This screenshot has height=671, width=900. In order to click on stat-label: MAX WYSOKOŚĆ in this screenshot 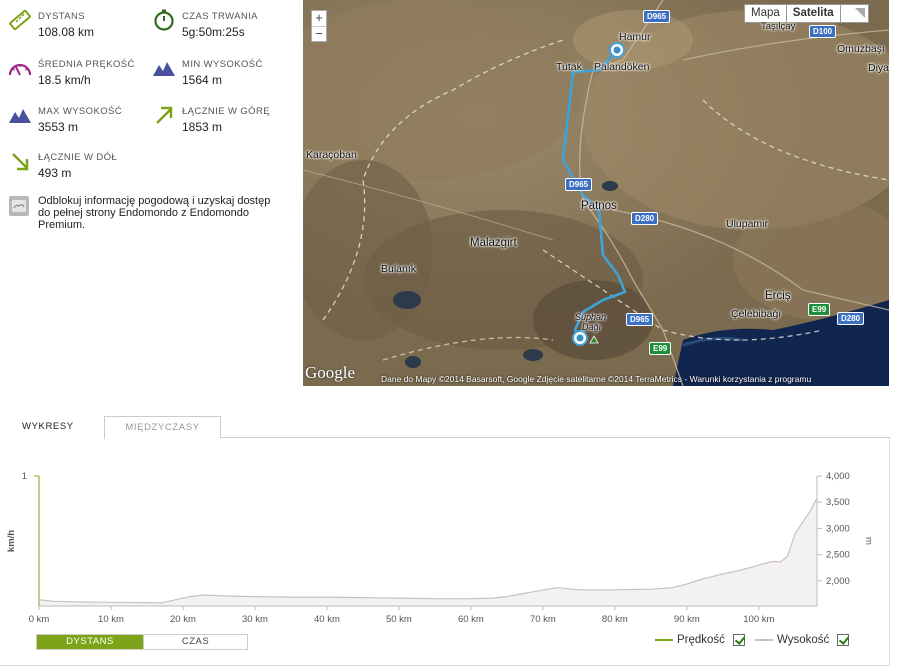, I will do `click(80, 111)`.